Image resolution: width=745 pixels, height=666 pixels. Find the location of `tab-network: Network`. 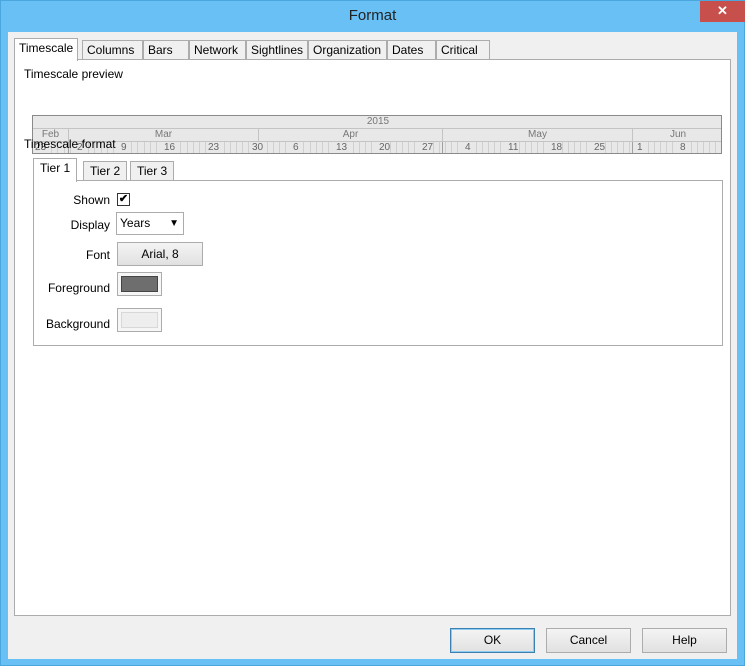

tab-network: Network is located at coordinates (217, 50).